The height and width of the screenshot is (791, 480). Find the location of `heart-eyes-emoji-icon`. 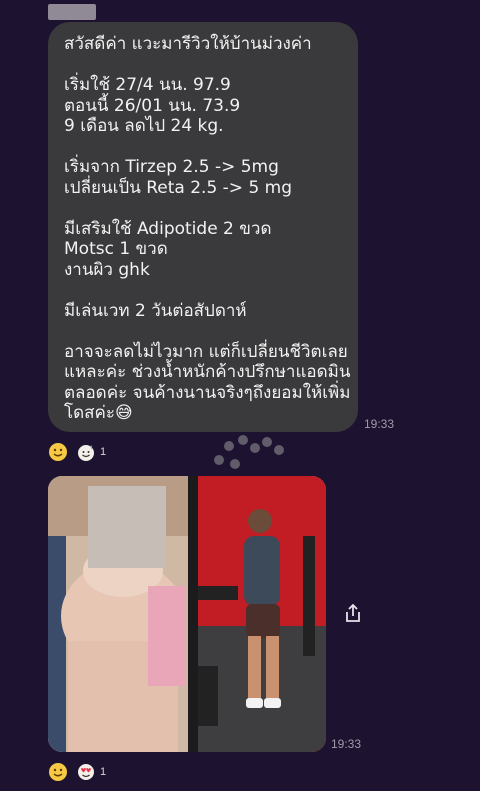

heart-eyes-emoji-icon is located at coordinates (86, 772).